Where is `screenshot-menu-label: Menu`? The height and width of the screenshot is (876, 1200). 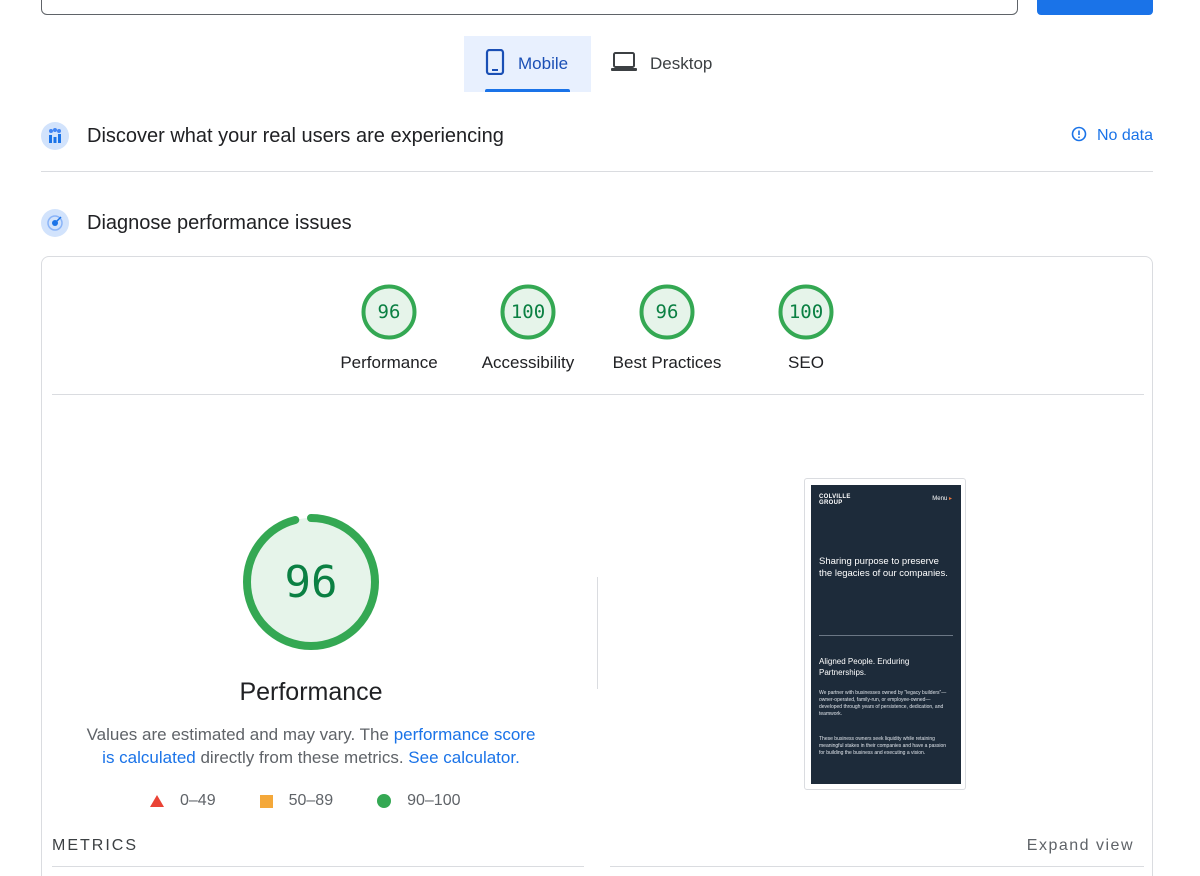
screenshot-menu-label: Menu is located at coordinates (940, 499).